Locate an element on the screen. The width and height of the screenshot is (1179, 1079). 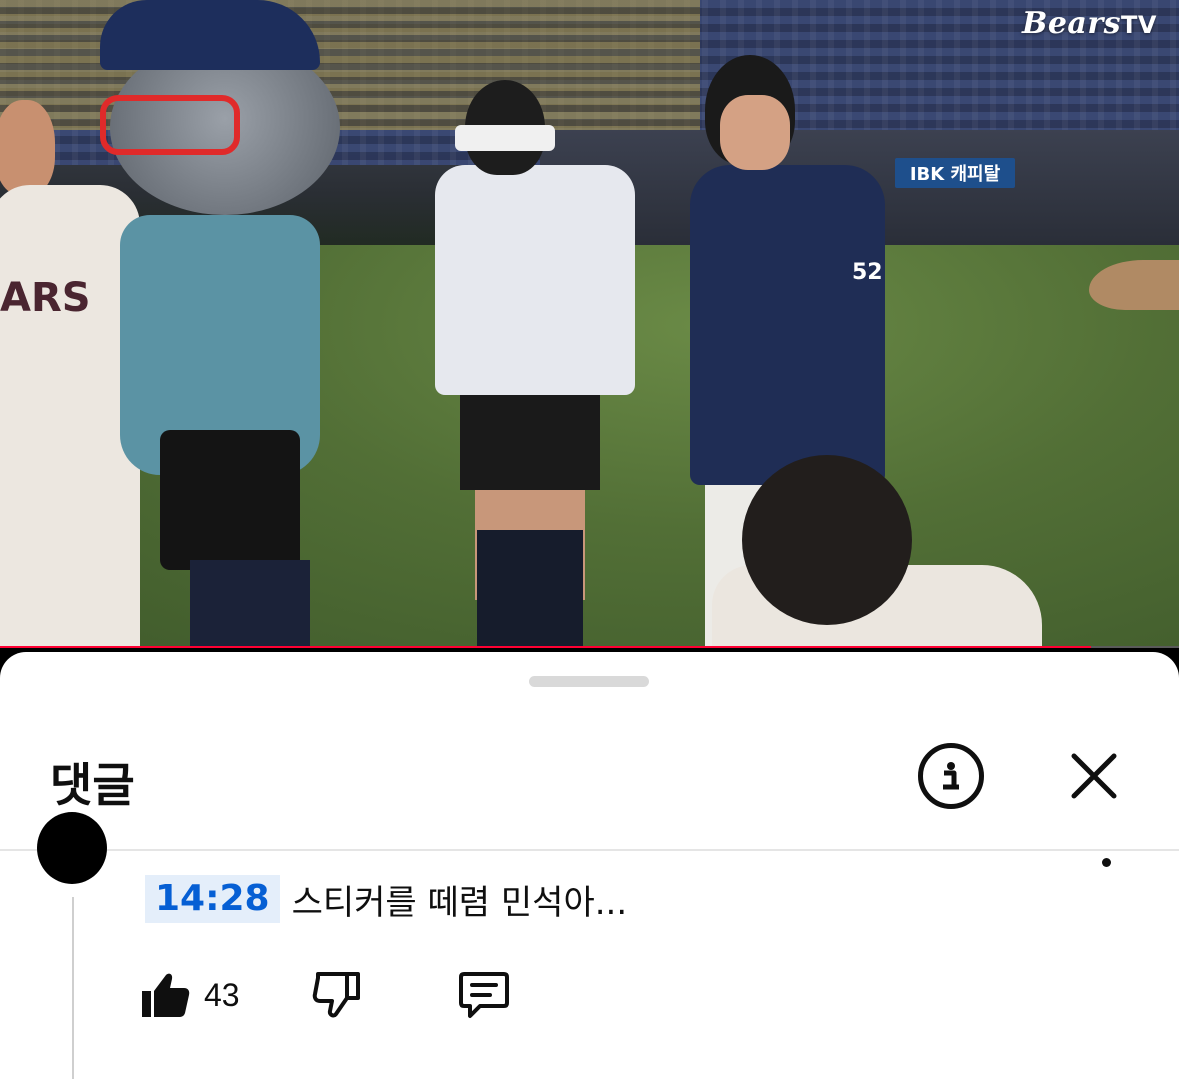
reply-comment-icon is located at coordinates (484, 995).